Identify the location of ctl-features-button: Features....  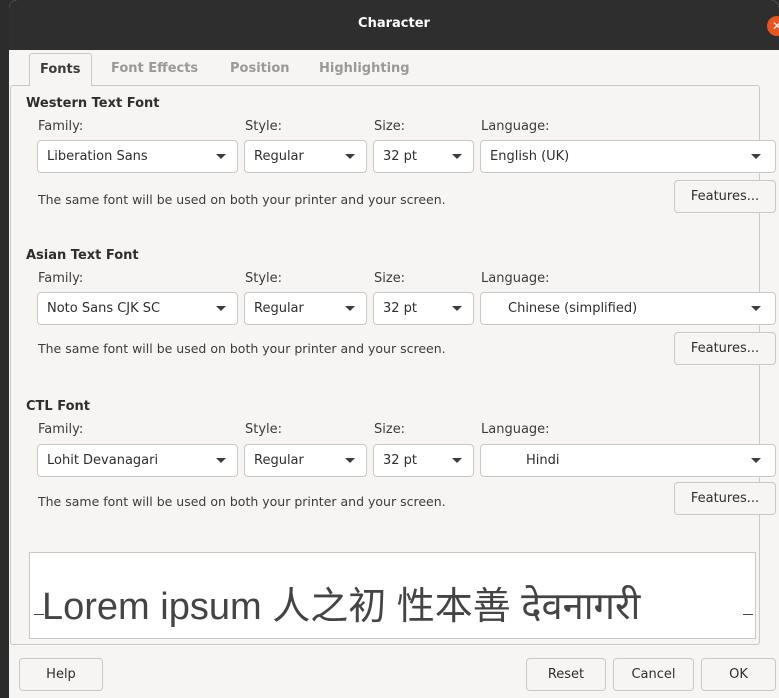
(725, 498).